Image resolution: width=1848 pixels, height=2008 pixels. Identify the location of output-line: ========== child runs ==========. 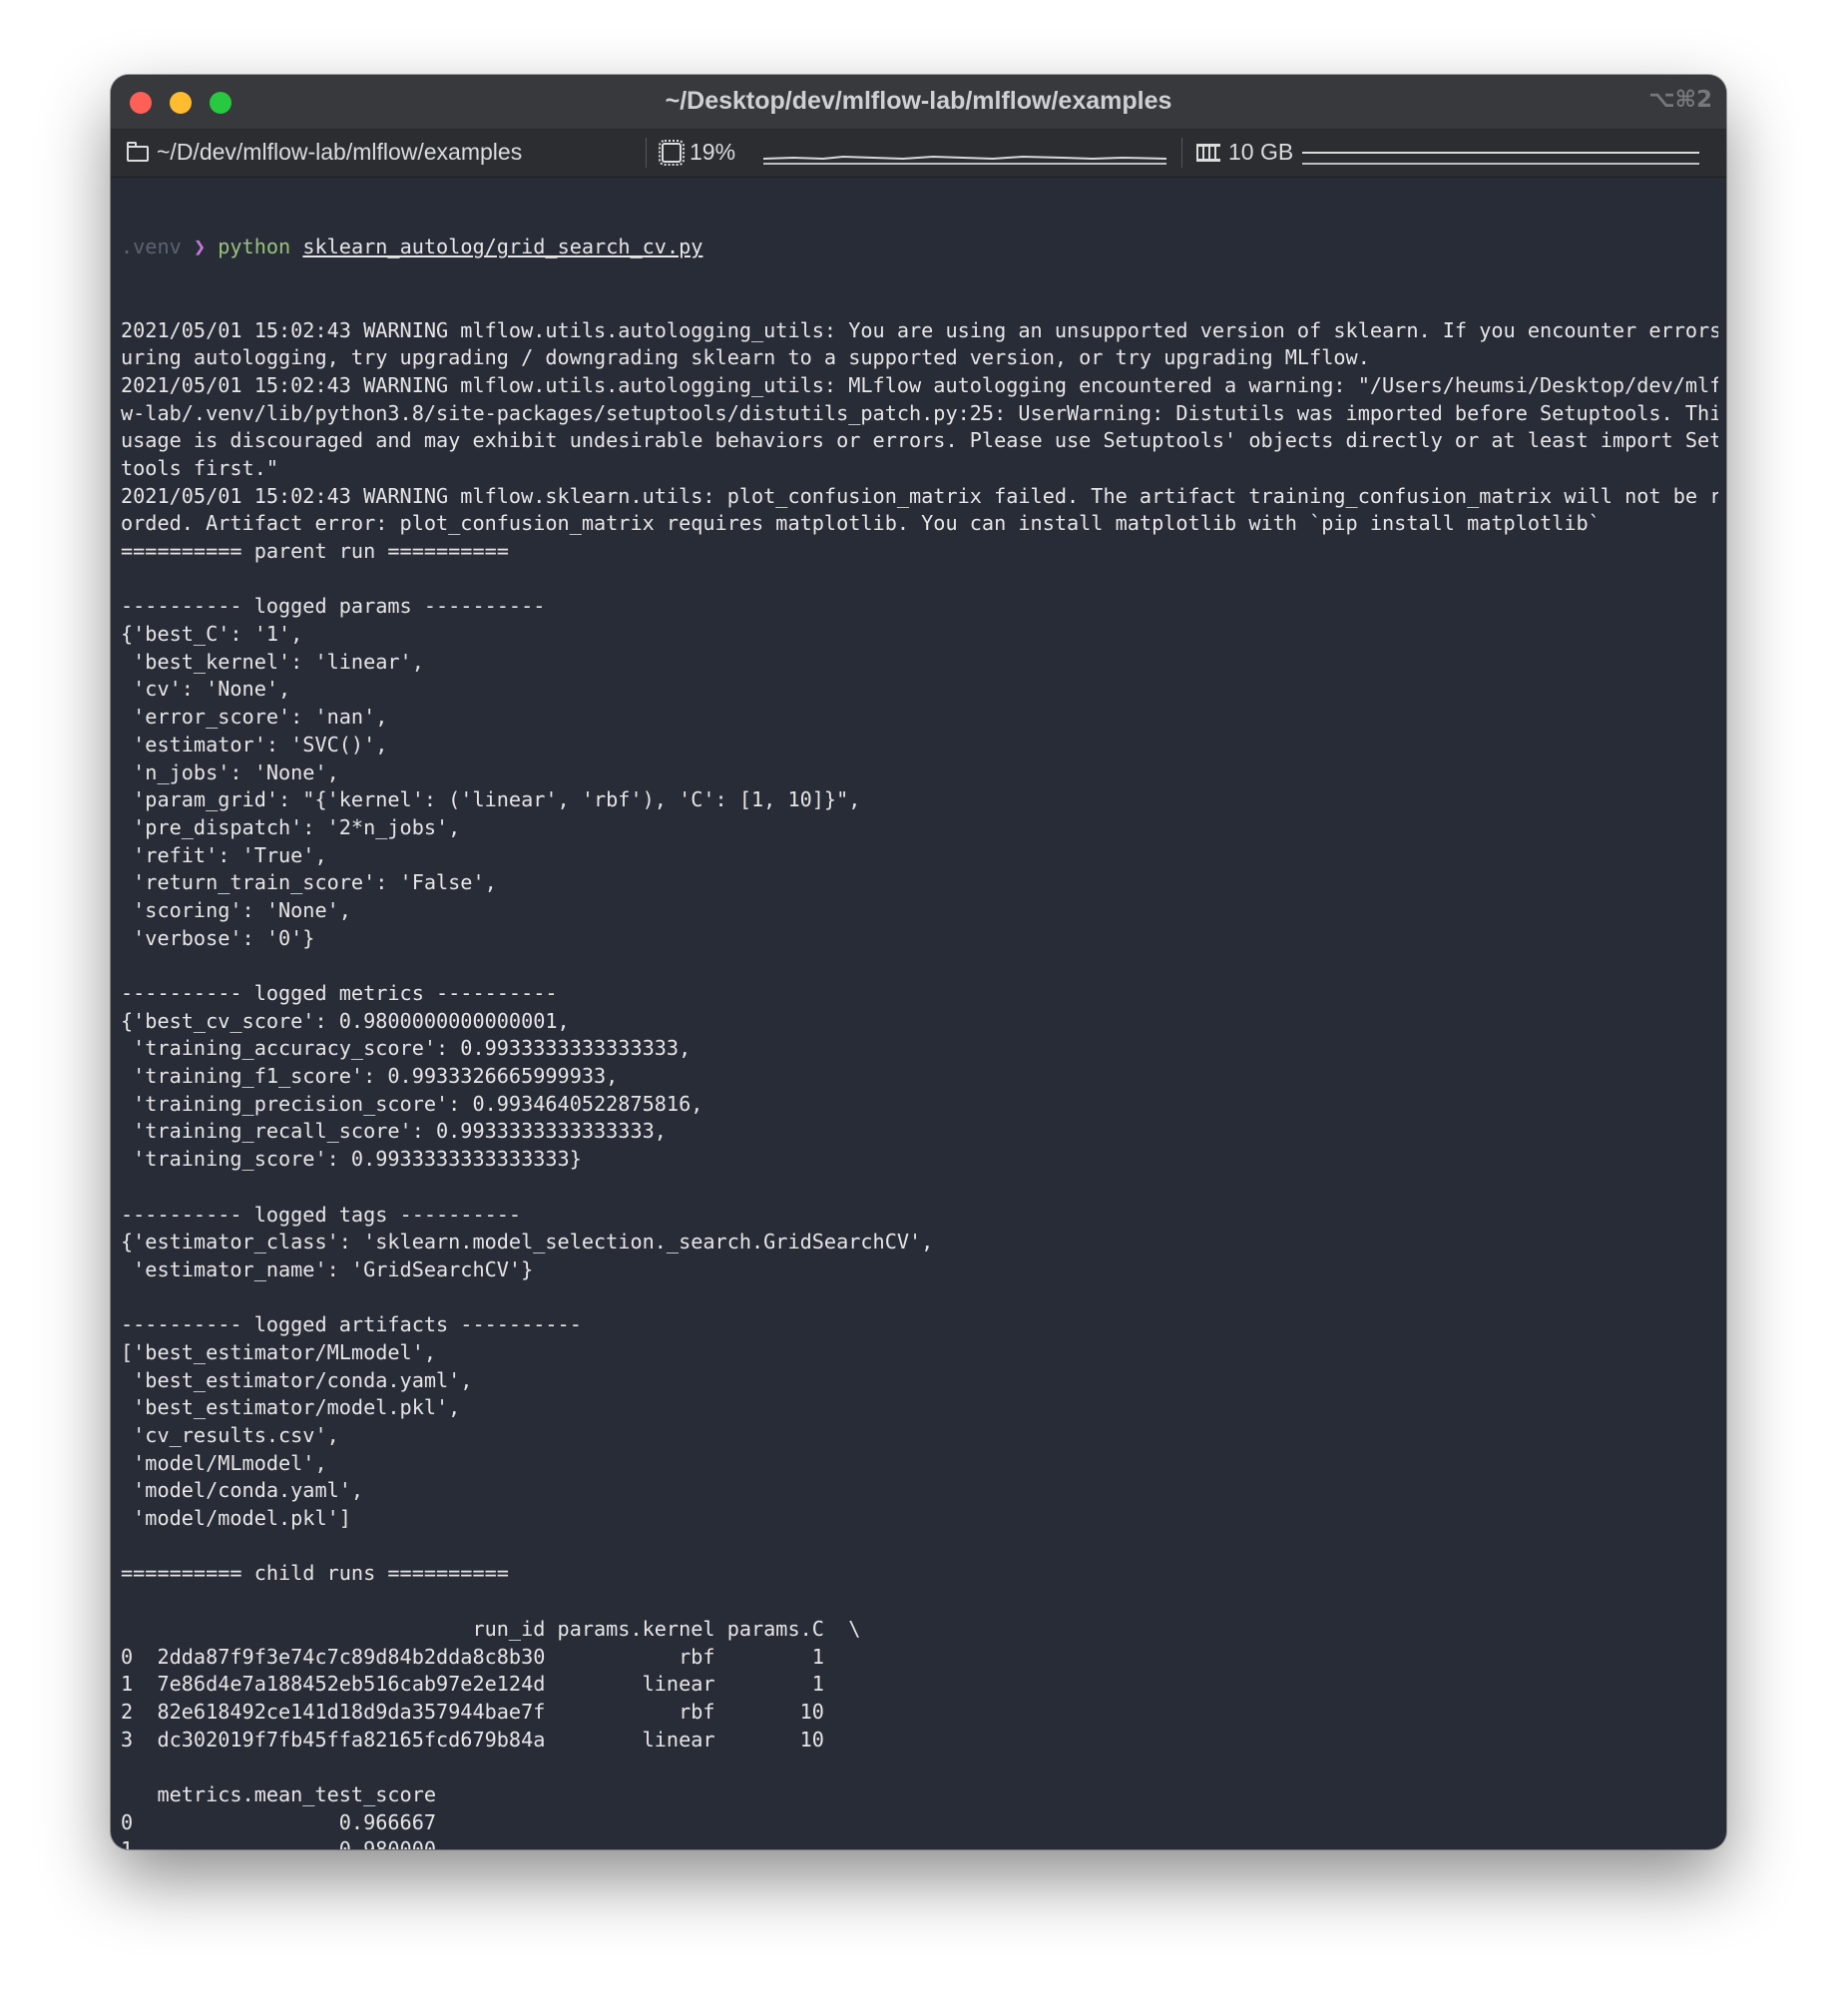
(315, 1573).